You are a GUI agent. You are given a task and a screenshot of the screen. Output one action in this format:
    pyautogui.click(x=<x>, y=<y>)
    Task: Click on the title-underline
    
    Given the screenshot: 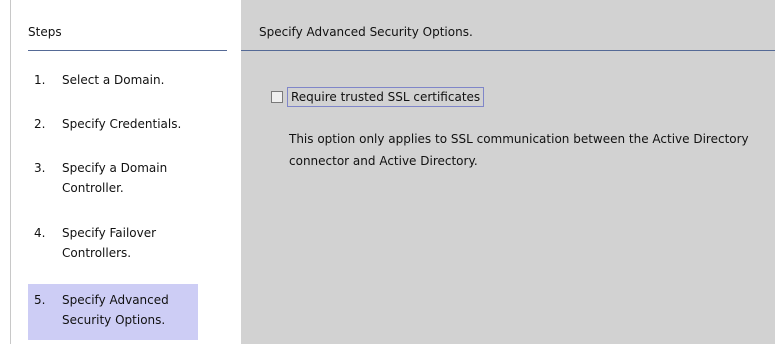 What is the action you would take?
    pyautogui.click(x=508, y=50)
    